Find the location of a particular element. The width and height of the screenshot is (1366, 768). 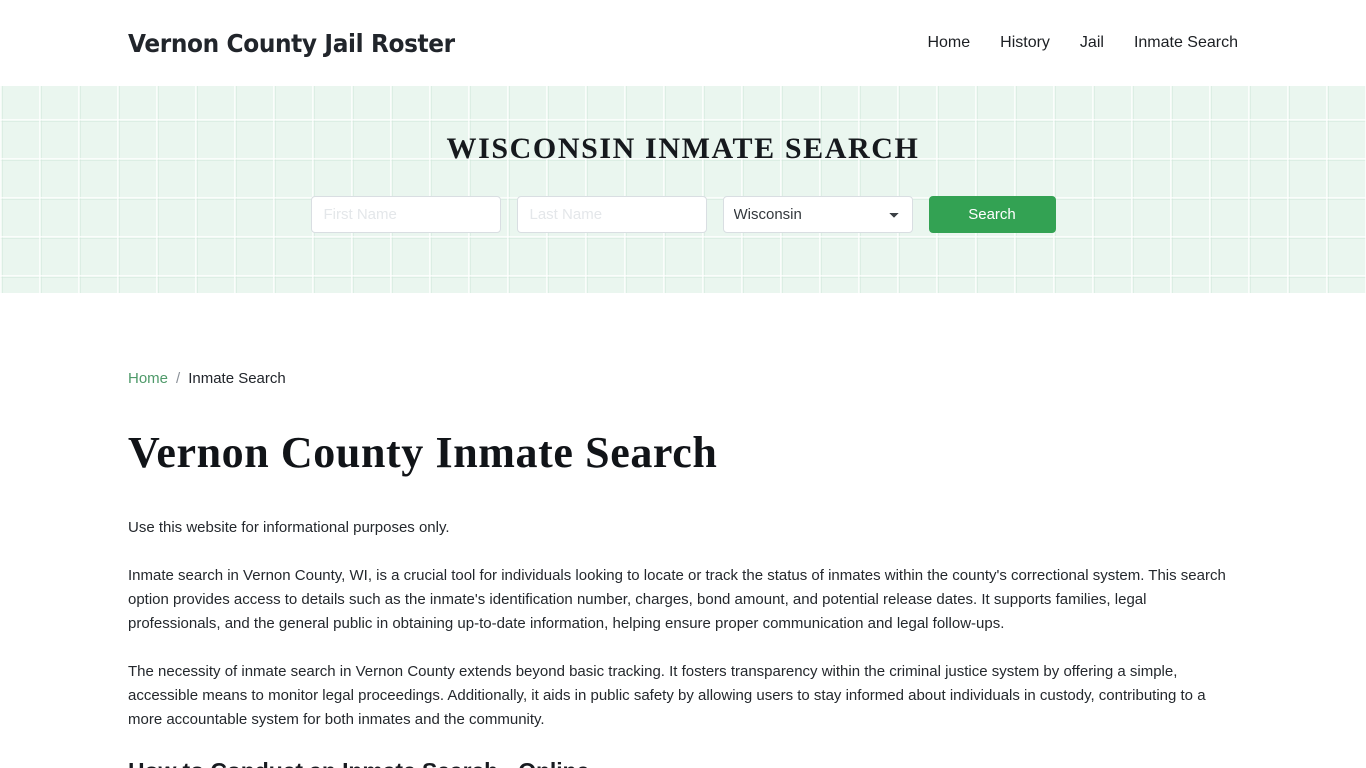

nav-item-jail: Jail is located at coordinates (1092, 43).